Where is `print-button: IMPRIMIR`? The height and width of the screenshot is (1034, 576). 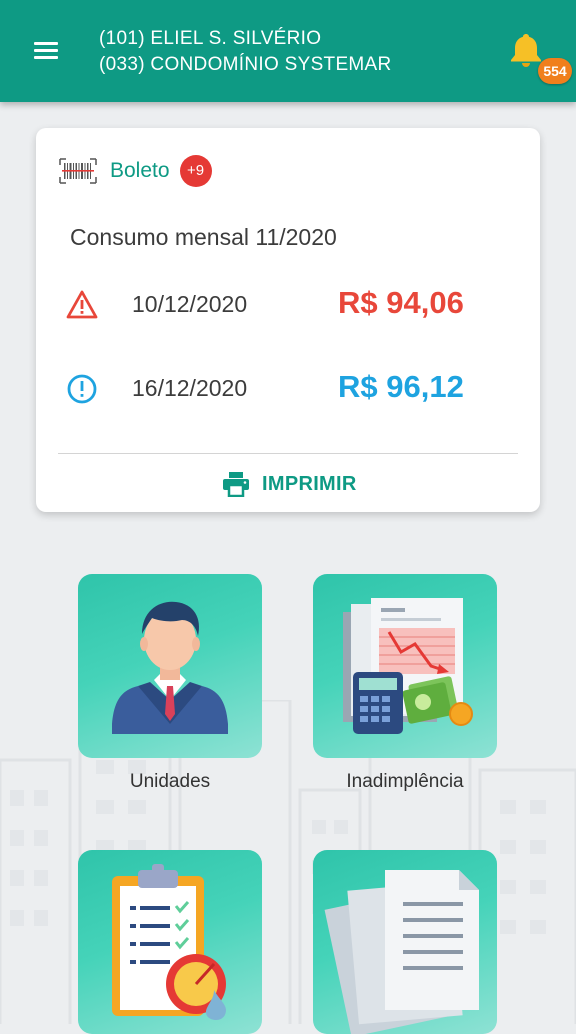 print-button: IMPRIMIR is located at coordinates (289, 484).